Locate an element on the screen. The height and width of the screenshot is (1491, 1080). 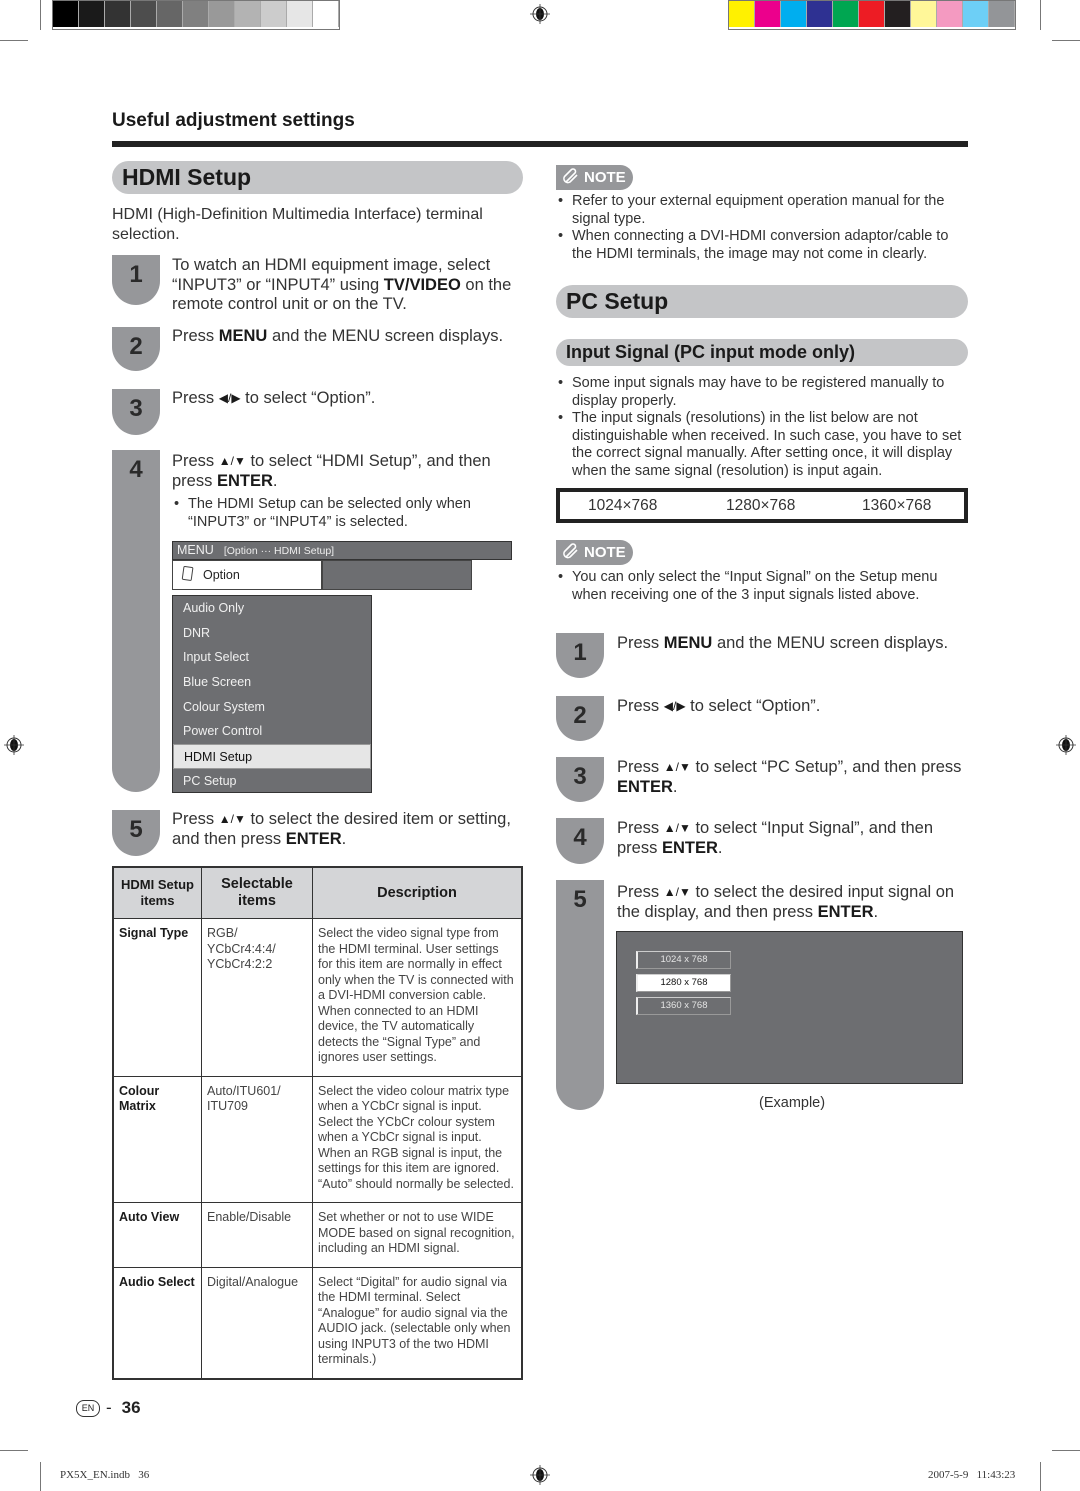
hdmi-step-3-text: Press ◀/▶ to select “Option”. is located at coordinates (274, 398).